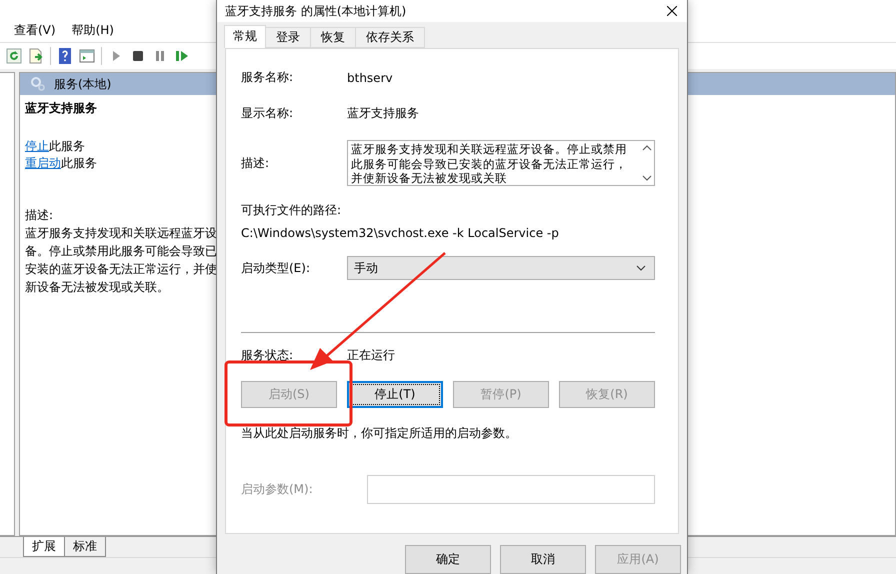 Image resolution: width=896 pixels, height=574 pixels. Describe the element at coordinates (93, 30) in the screenshot. I see `menu-item: 帮助(H)` at that location.